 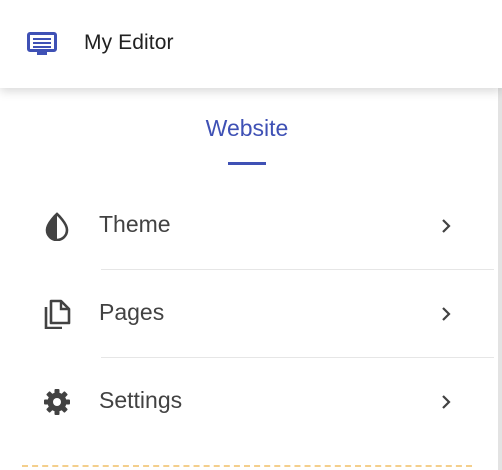 What do you see at coordinates (141, 400) in the screenshot?
I see `menu-item-label: Settings` at bounding box center [141, 400].